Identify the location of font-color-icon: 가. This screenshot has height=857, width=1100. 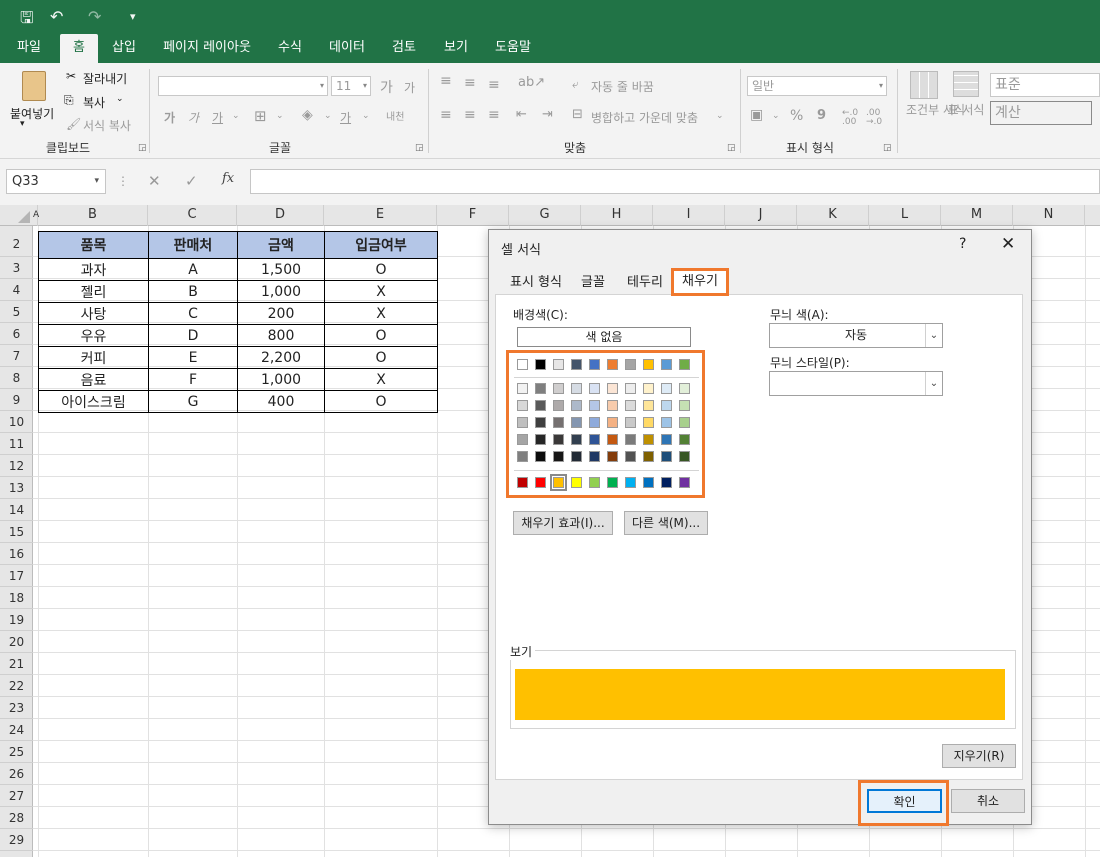
(345, 117).